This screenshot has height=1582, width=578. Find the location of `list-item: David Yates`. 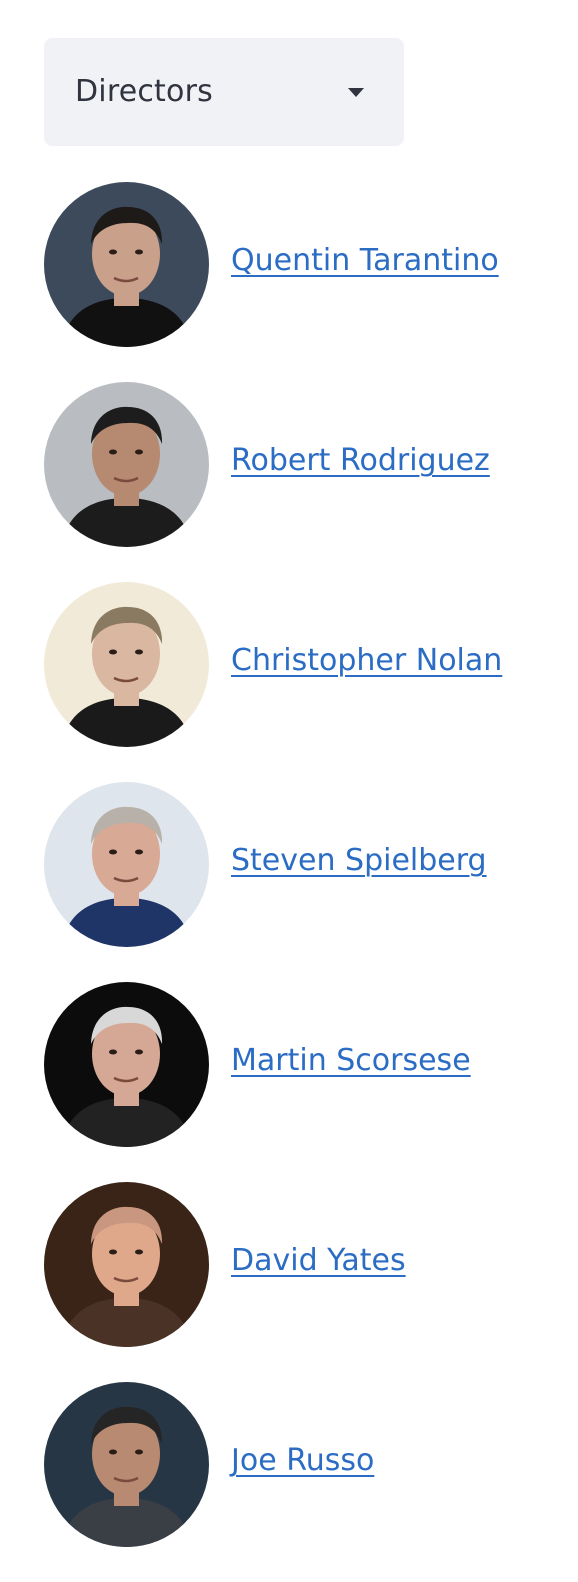

list-item: David Yates is located at coordinates (304, 1264).